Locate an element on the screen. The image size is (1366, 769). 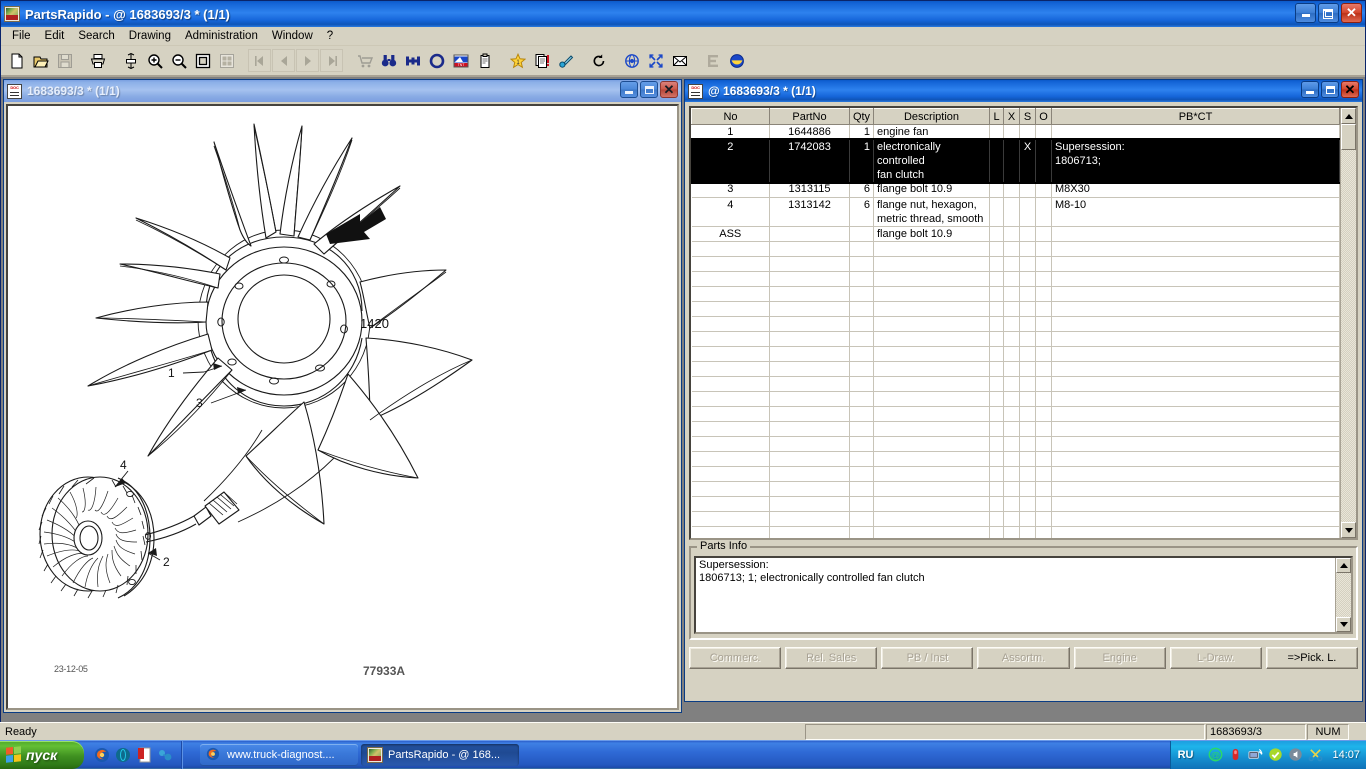
zoom-out-icon is located at coordinates (178, 60).